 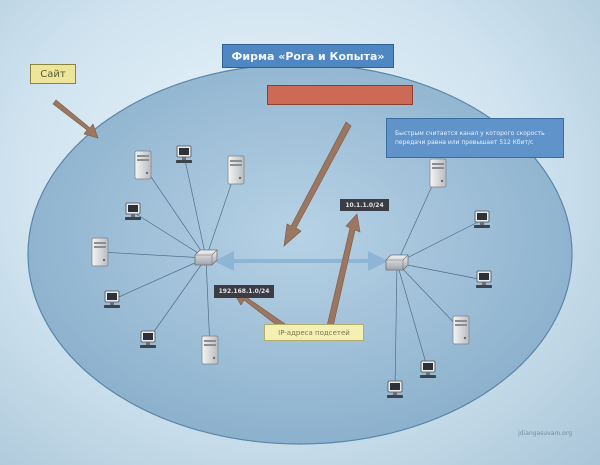 What do you see at coordinates (206, 257) in the screenshot?
I see `left-switch-icon` at bounding box center [206, 257].